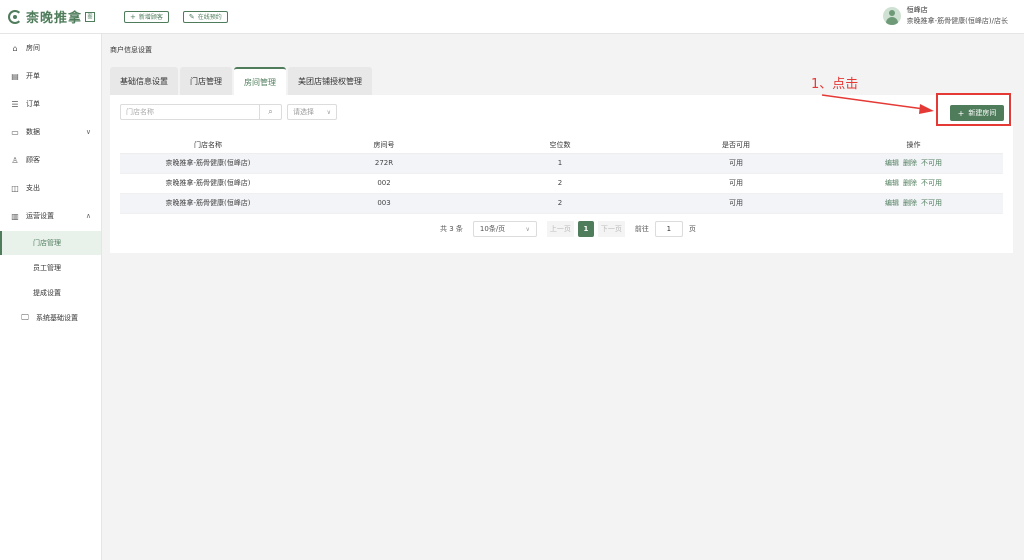 The width and height of the screenshot is (1024, 560). I want to click on col-header-store: 门店名称, so click(208, 145).